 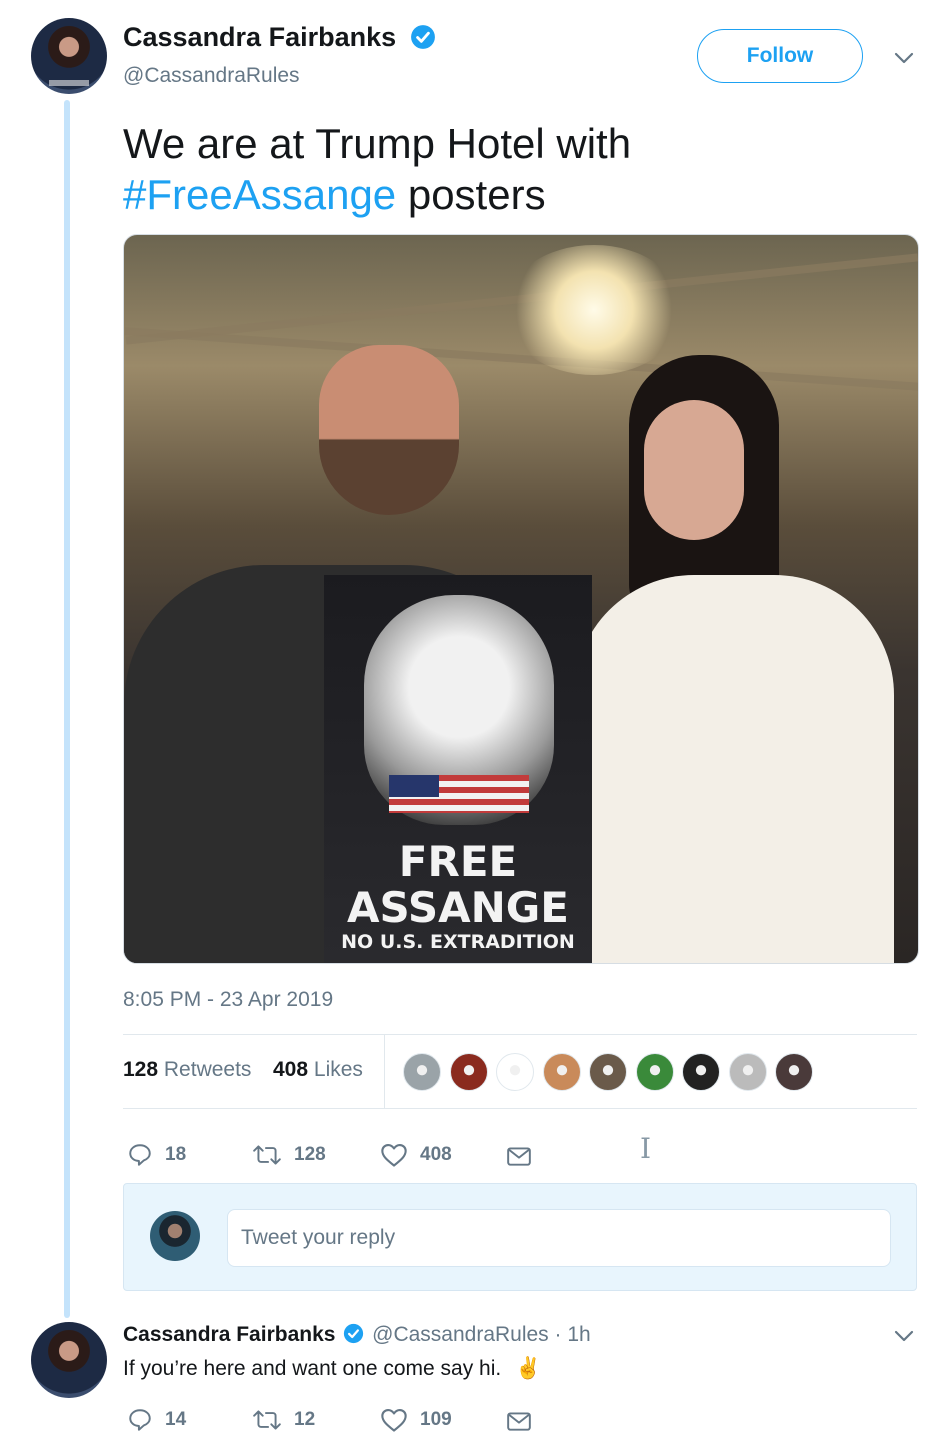 What do you see at coordinates (228, 1000) in the screenshot?
I see `tweet-timestamp: 8:05 PM - 23 Apr 2019` at bounding box center [228, 1000].